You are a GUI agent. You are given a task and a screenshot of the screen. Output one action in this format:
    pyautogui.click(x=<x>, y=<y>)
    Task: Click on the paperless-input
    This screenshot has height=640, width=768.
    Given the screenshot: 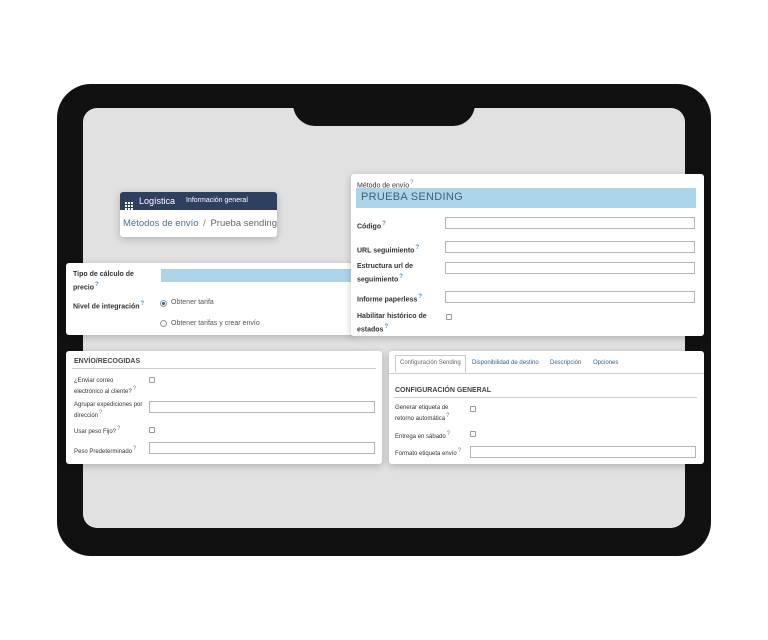 What is the action you would take?
    pyautogui.click(x=570, y=297)
    